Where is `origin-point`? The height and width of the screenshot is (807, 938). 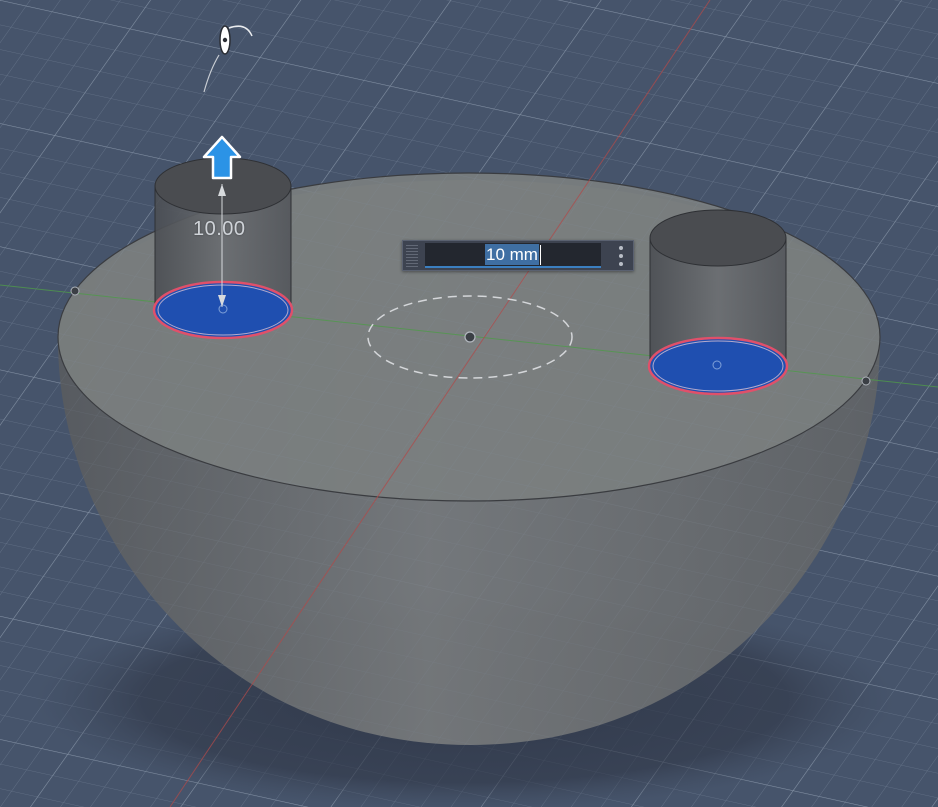 origin-point is located at coordinates (470, 337).